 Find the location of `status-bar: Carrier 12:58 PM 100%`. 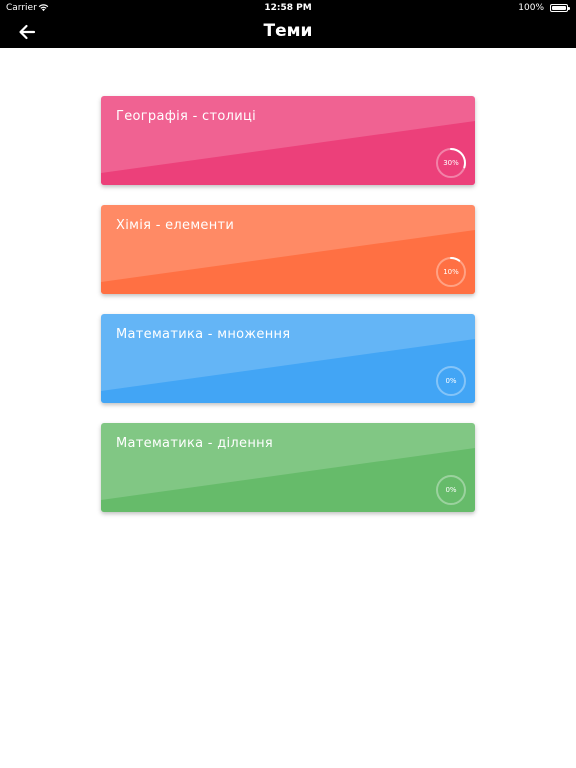

status-bar: Carrier 12:58 PM 100% is located at coordinates (288, 8).